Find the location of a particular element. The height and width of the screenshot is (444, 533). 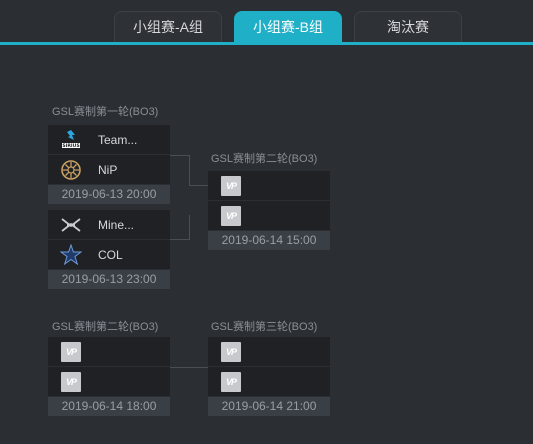

match-time: 2019-06-13 23:00 is located at coordinates (109, 279).